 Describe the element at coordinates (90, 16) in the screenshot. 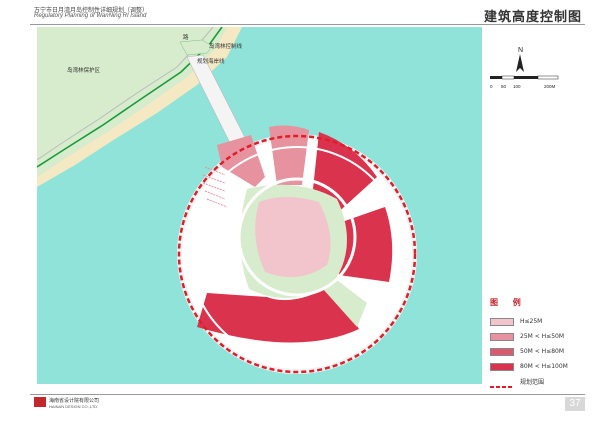

I see `plan-title-en: Regulatory Planning of WanNing RI Island` at that location.